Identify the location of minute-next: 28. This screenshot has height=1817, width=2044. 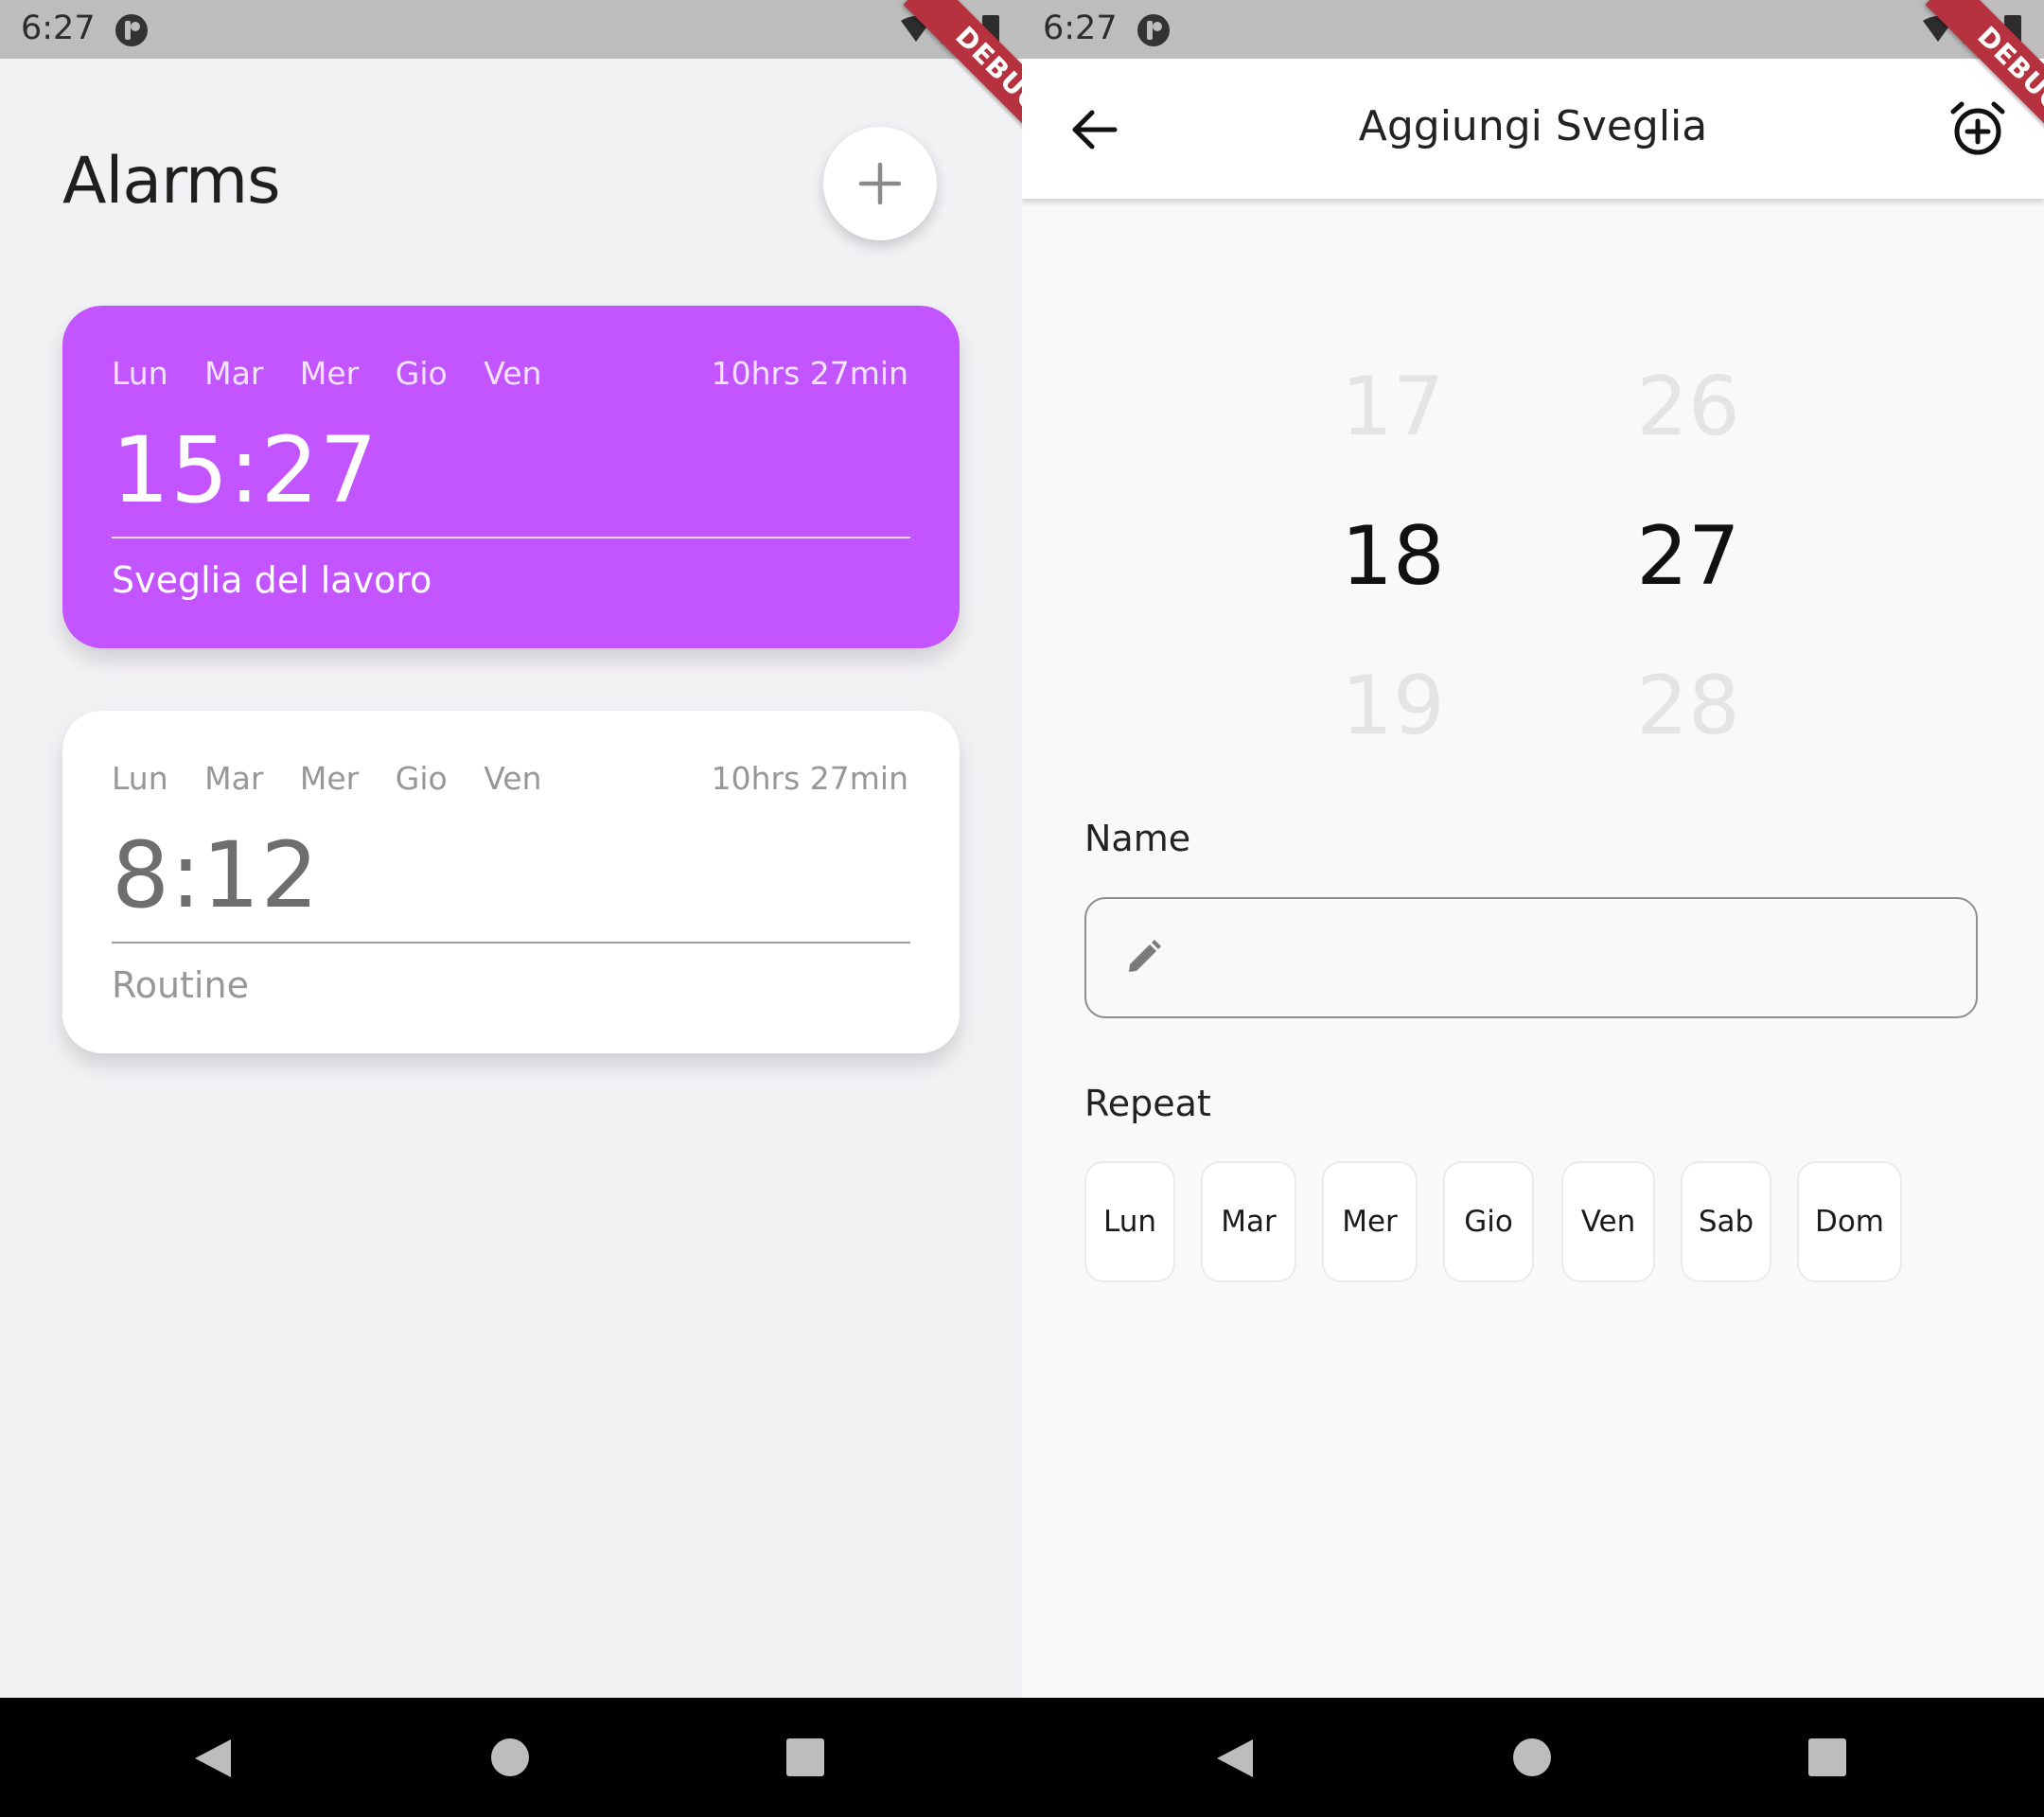
(1688, 706).